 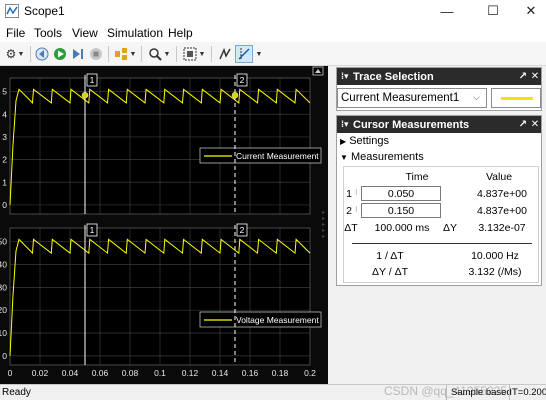 I want to click on expand-icon: ▶, so click(x=343, y=141).